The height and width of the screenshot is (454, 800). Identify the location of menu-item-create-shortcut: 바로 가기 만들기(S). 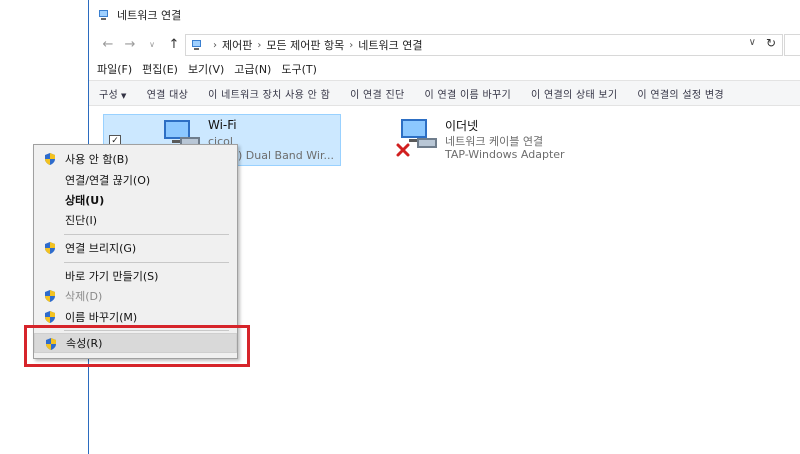
(135, 276).